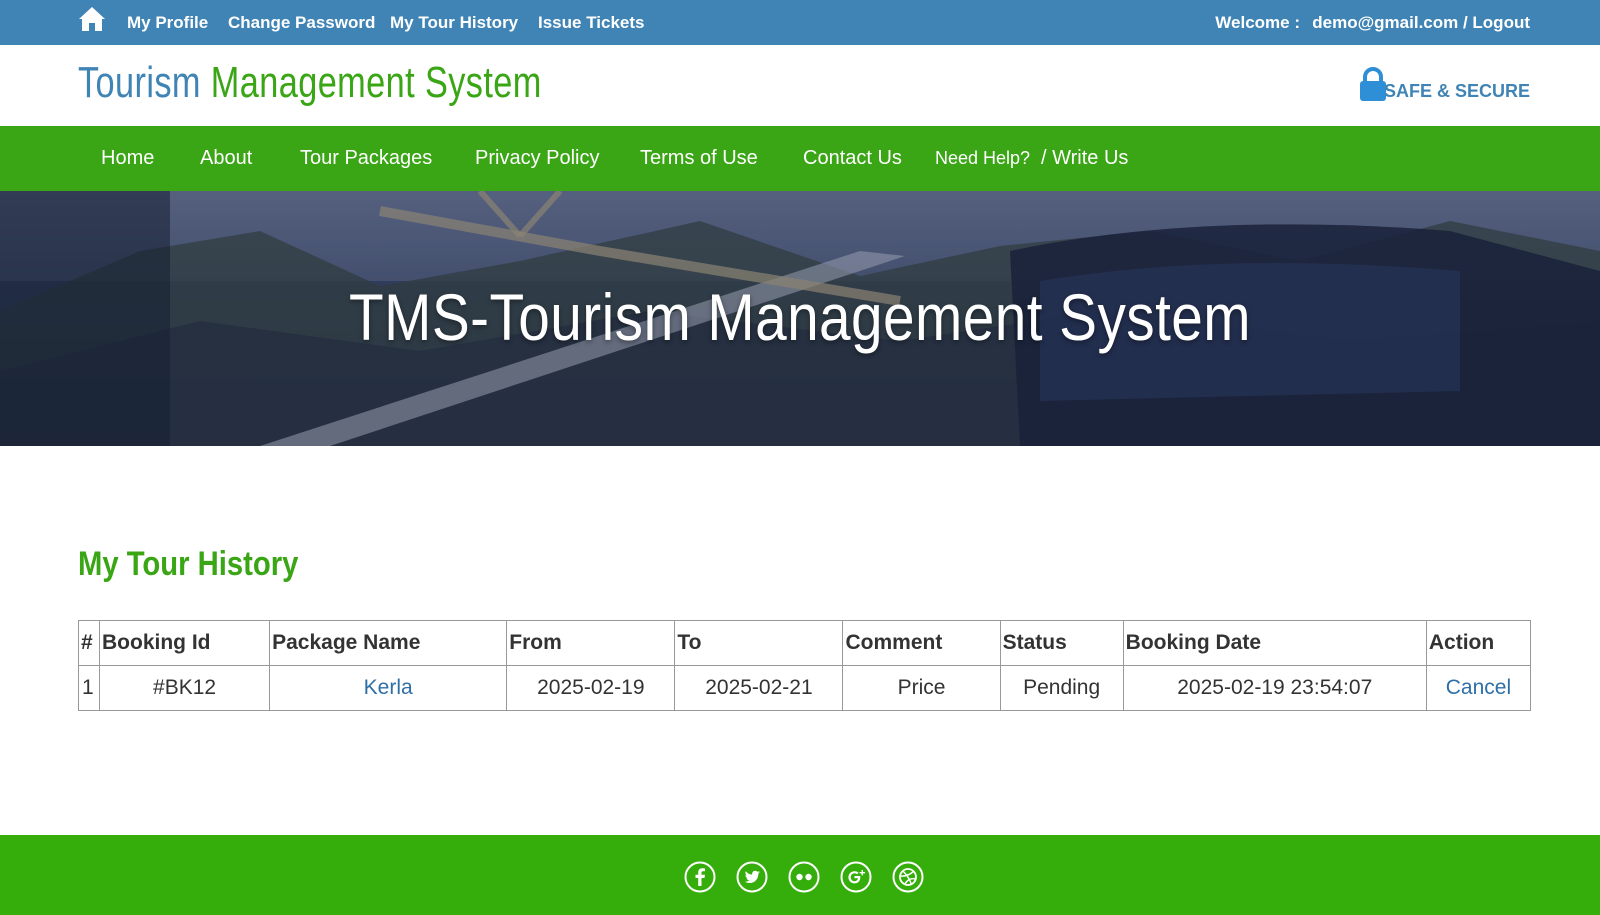 The height and width of the screenshot is (915, 1600). Describe the element at coordinates (908, 877) in the screenshot. I see `dribbble-icon` at that location.